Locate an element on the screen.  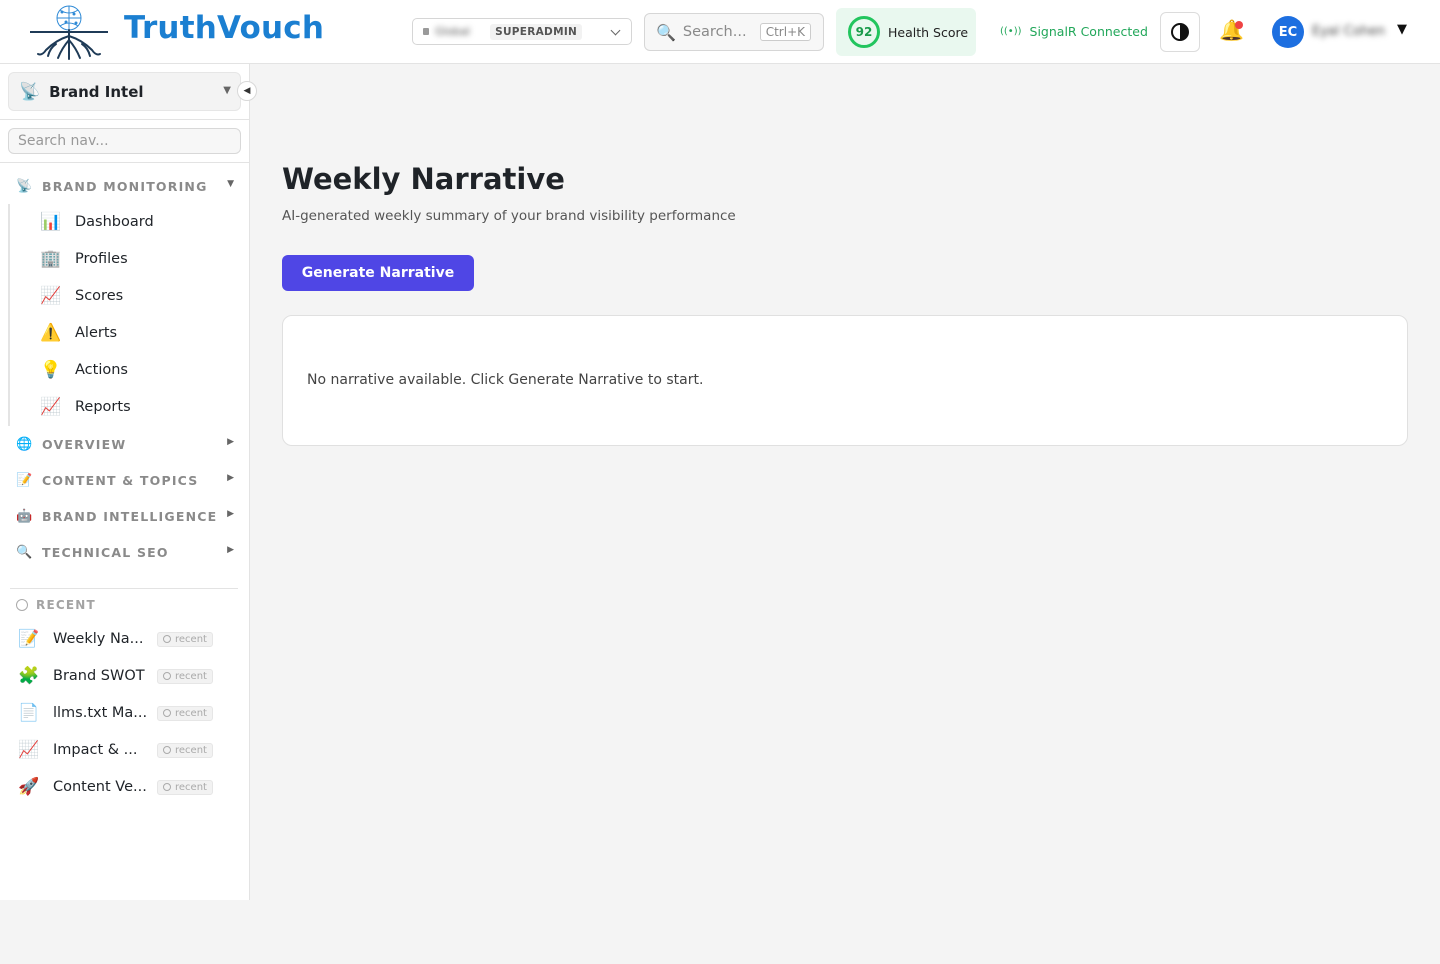
document-icon: 📄 is located at coordinates (29, 713).